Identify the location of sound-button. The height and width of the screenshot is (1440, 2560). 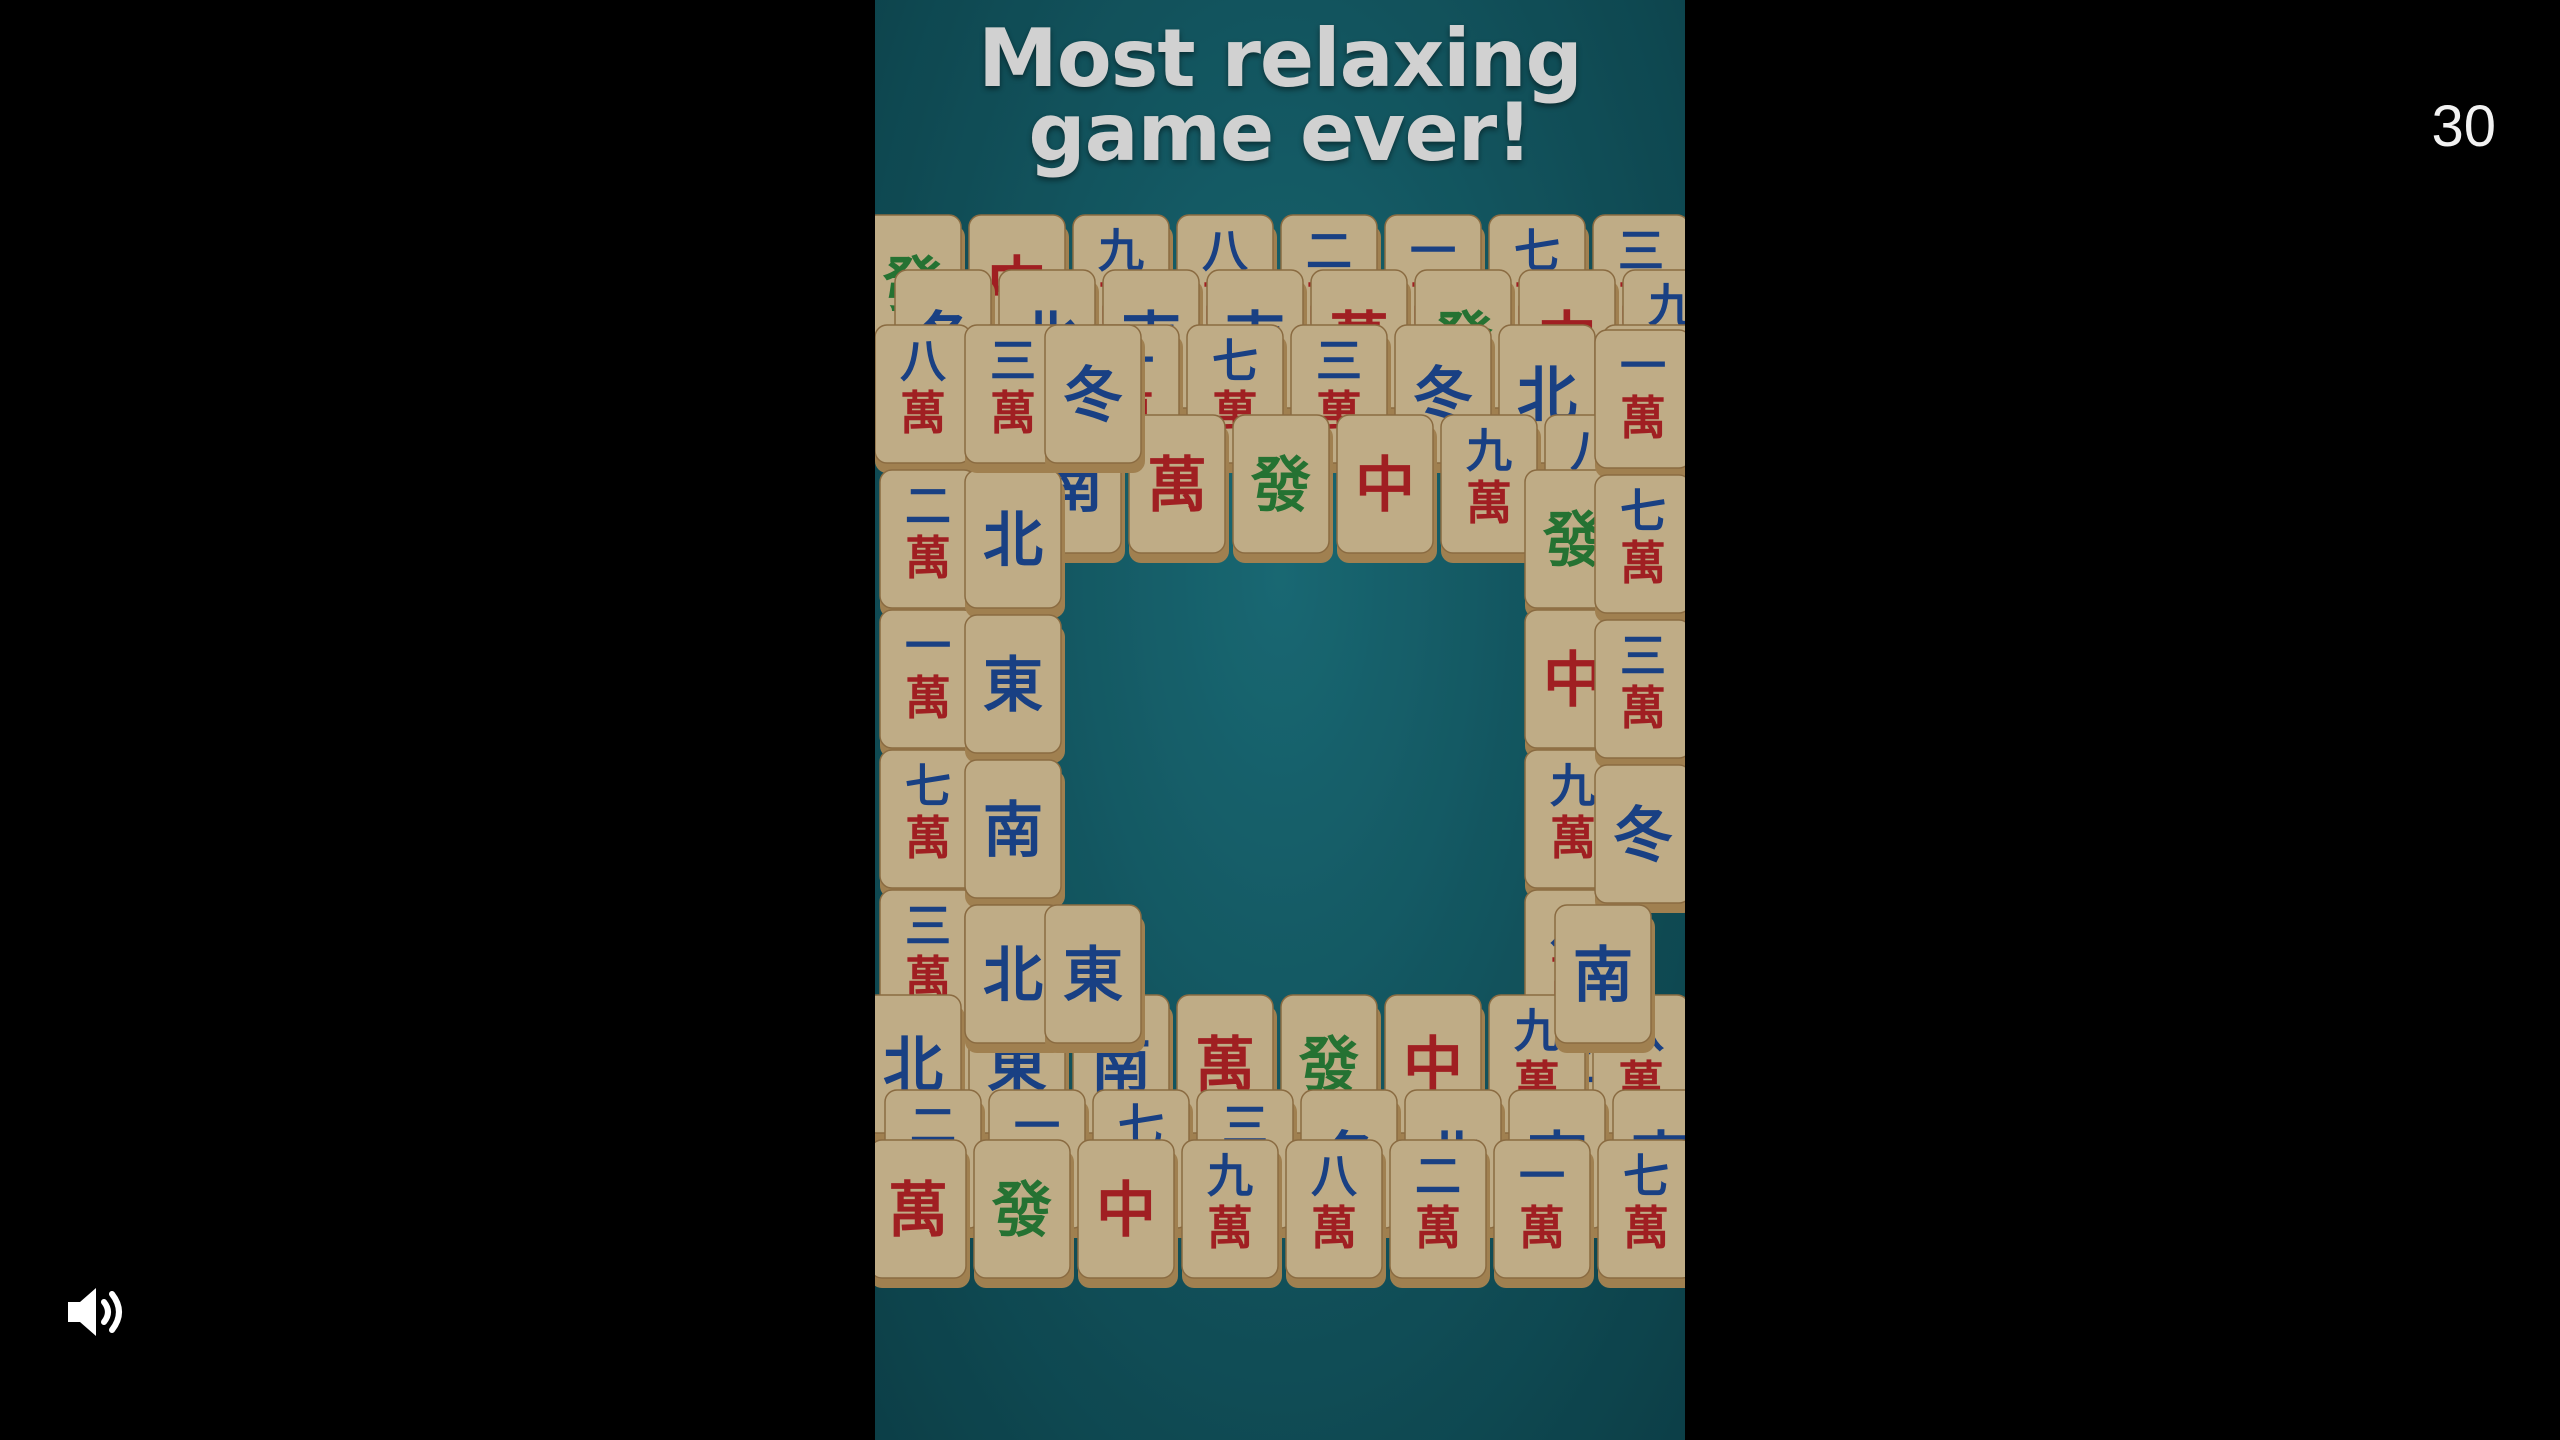
(97, 1312).